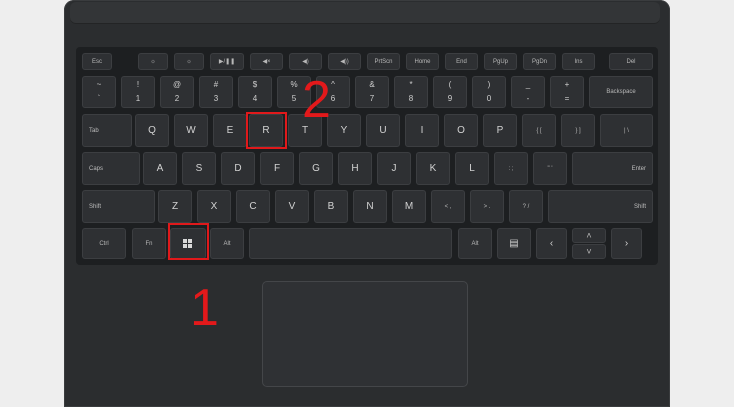 Image resolution: width=734 pixels, height=407 pixels. I want to click on key-k: K, so click(433, 168).